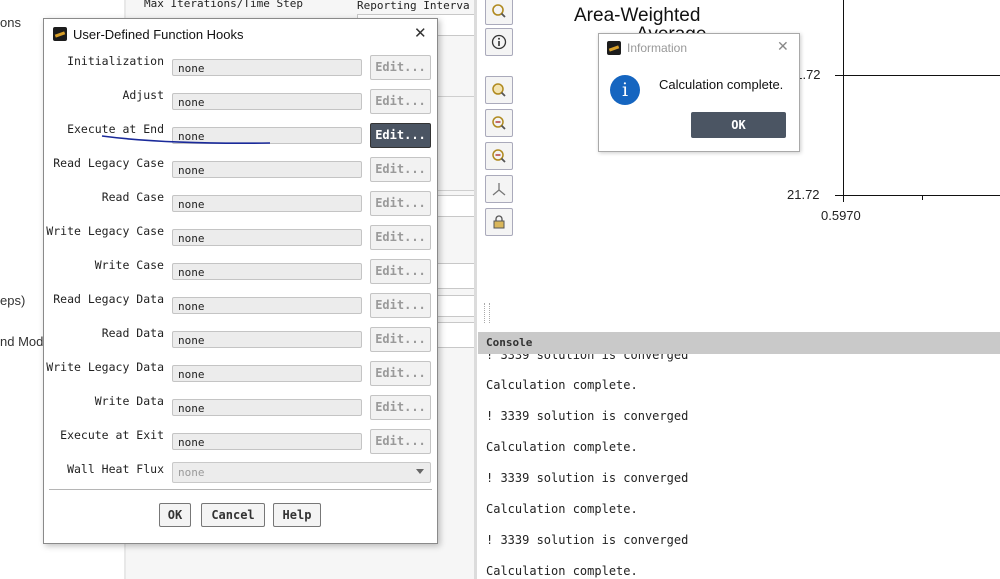 The image size is (1000, 579). I want to click on zoom-fit-icon, so click(499, 12).